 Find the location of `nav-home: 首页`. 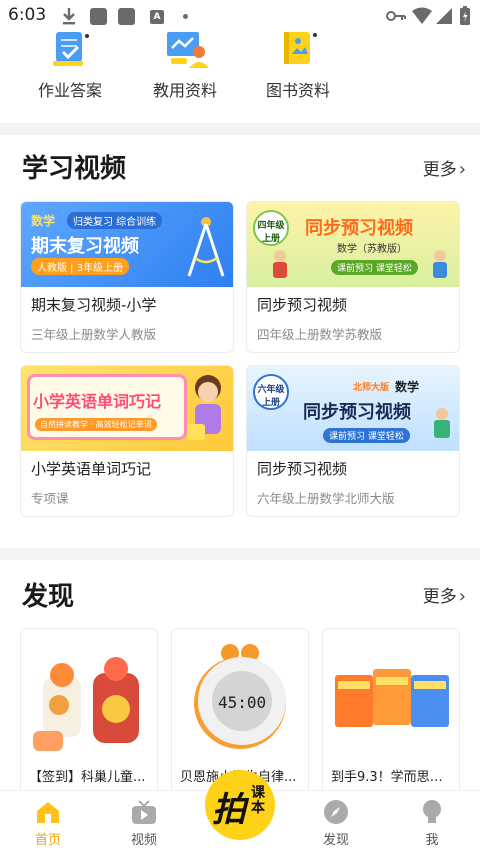

nav-home: 首页 is located at coordinates (48, 822).